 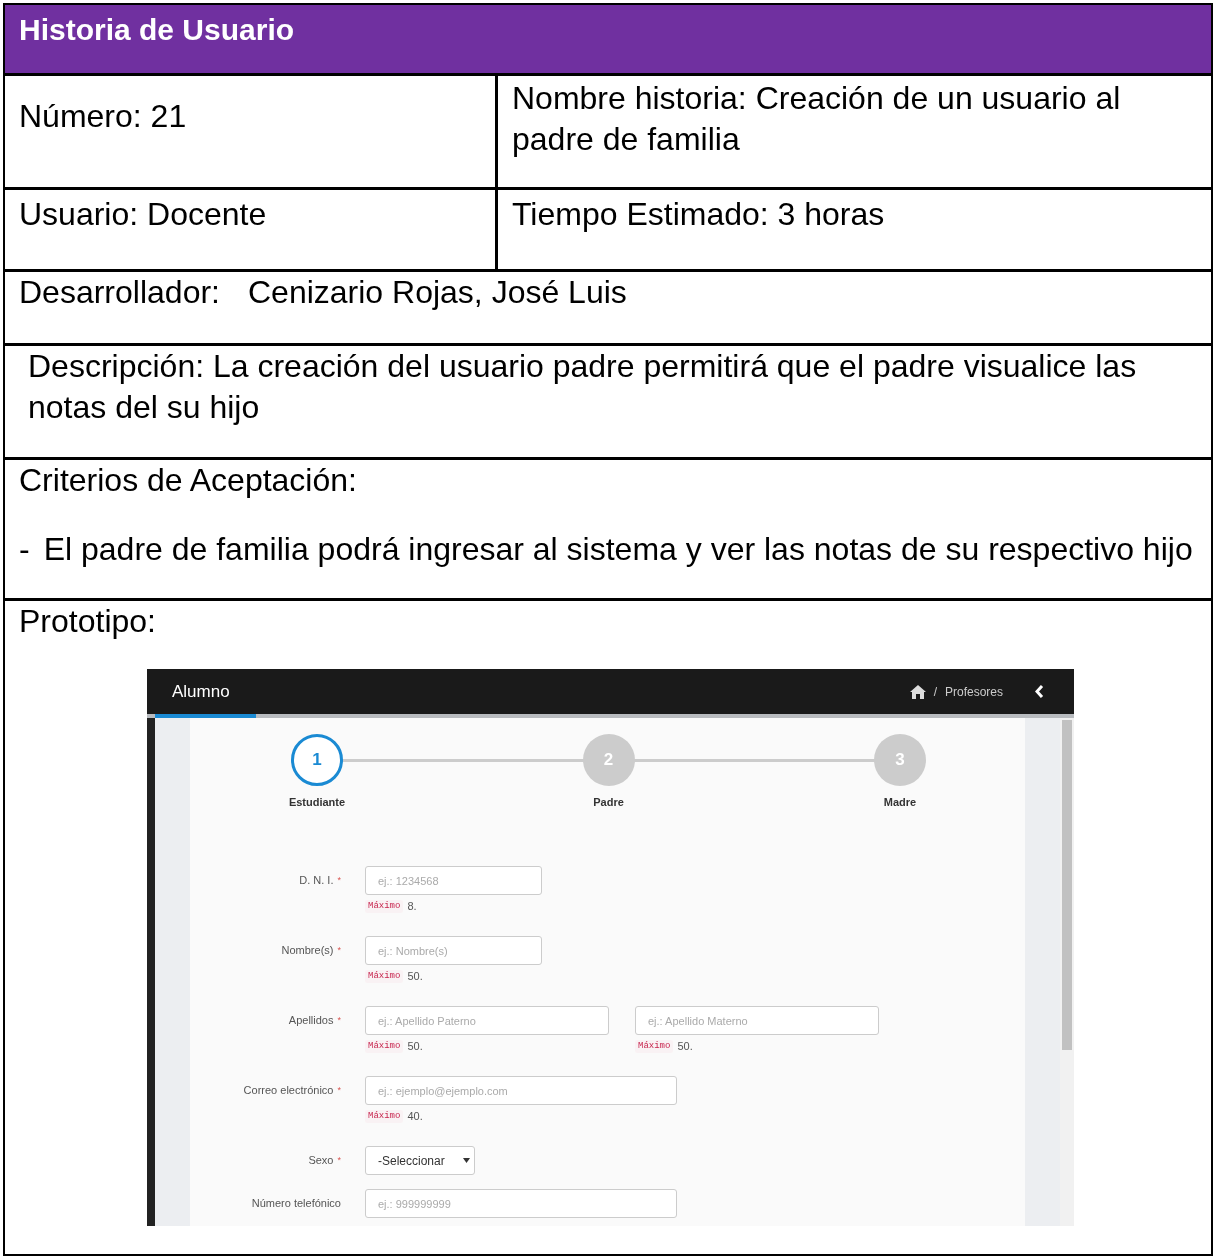 What do you see at coordinates (453, 950) in the screenshot?
I see `input-field: ej.: Nombre(s)` at bounding box center [453, 950].